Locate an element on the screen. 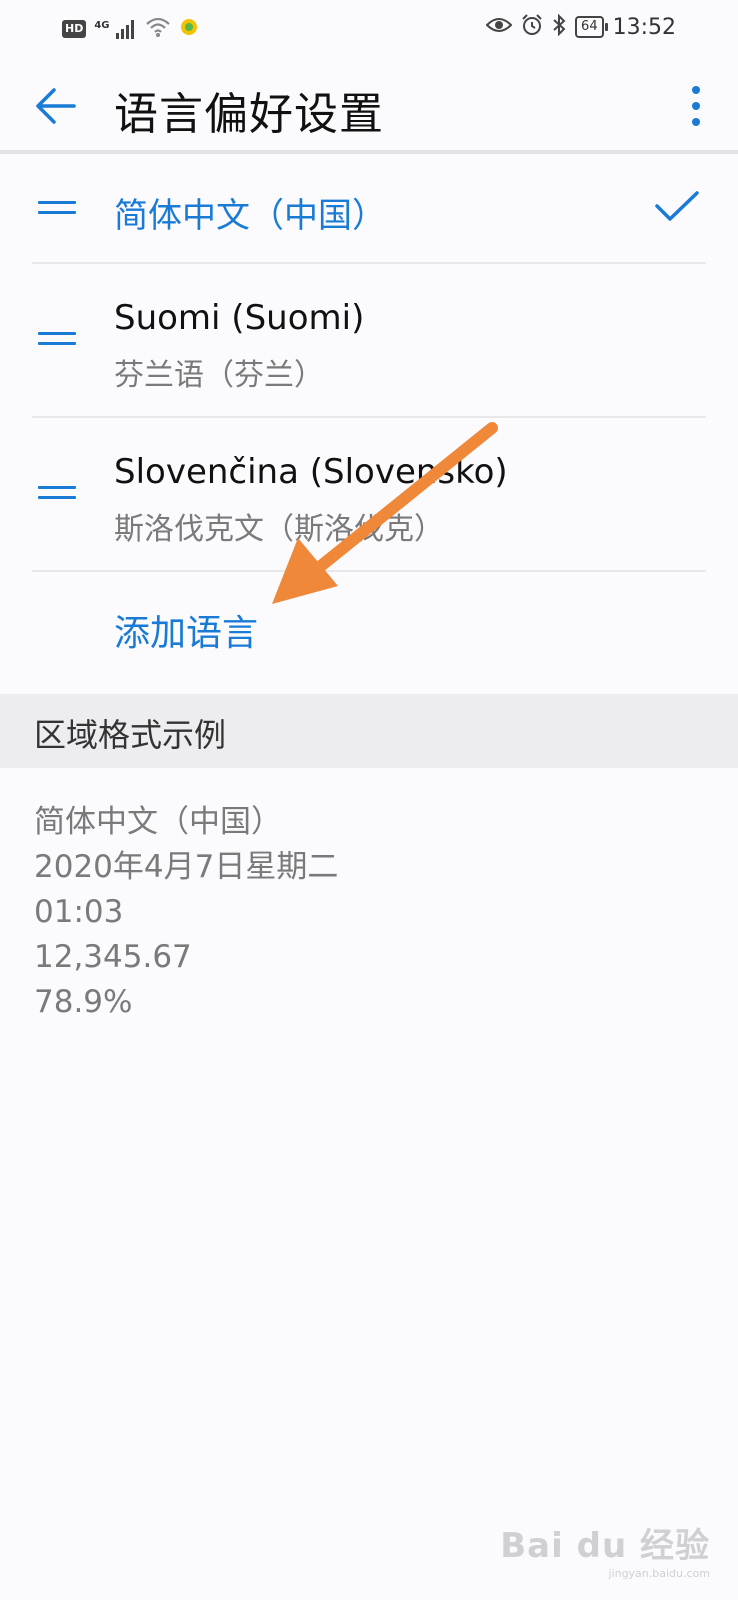 This screenshot has height=1600, width=738. region-format-section-header: 区域格式示例 is located at coordinates (369, 731).